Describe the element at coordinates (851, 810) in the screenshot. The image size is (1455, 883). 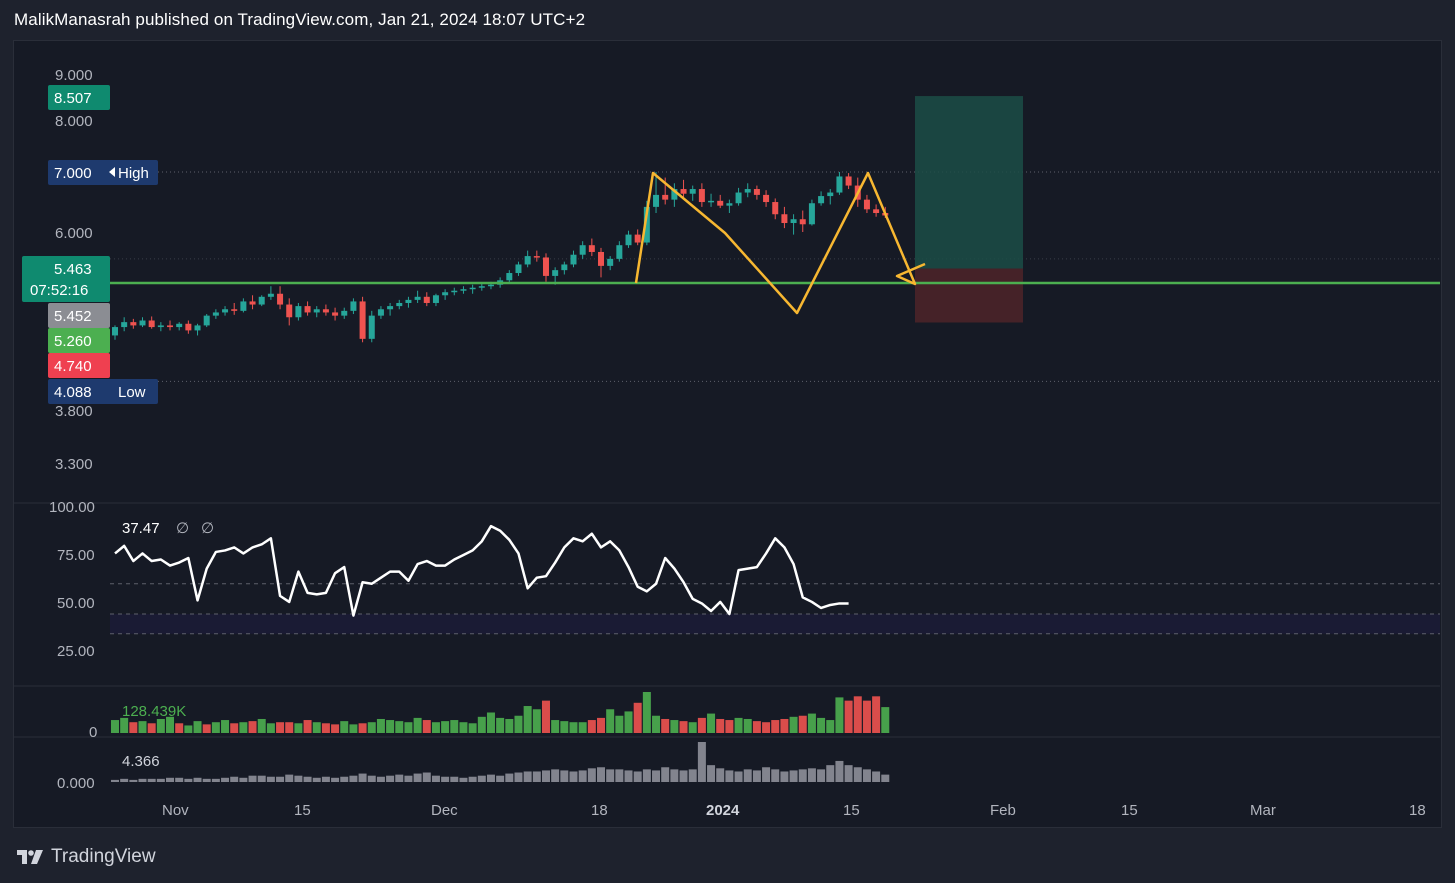
I see `time-tick-jan-15: 15` at that location.